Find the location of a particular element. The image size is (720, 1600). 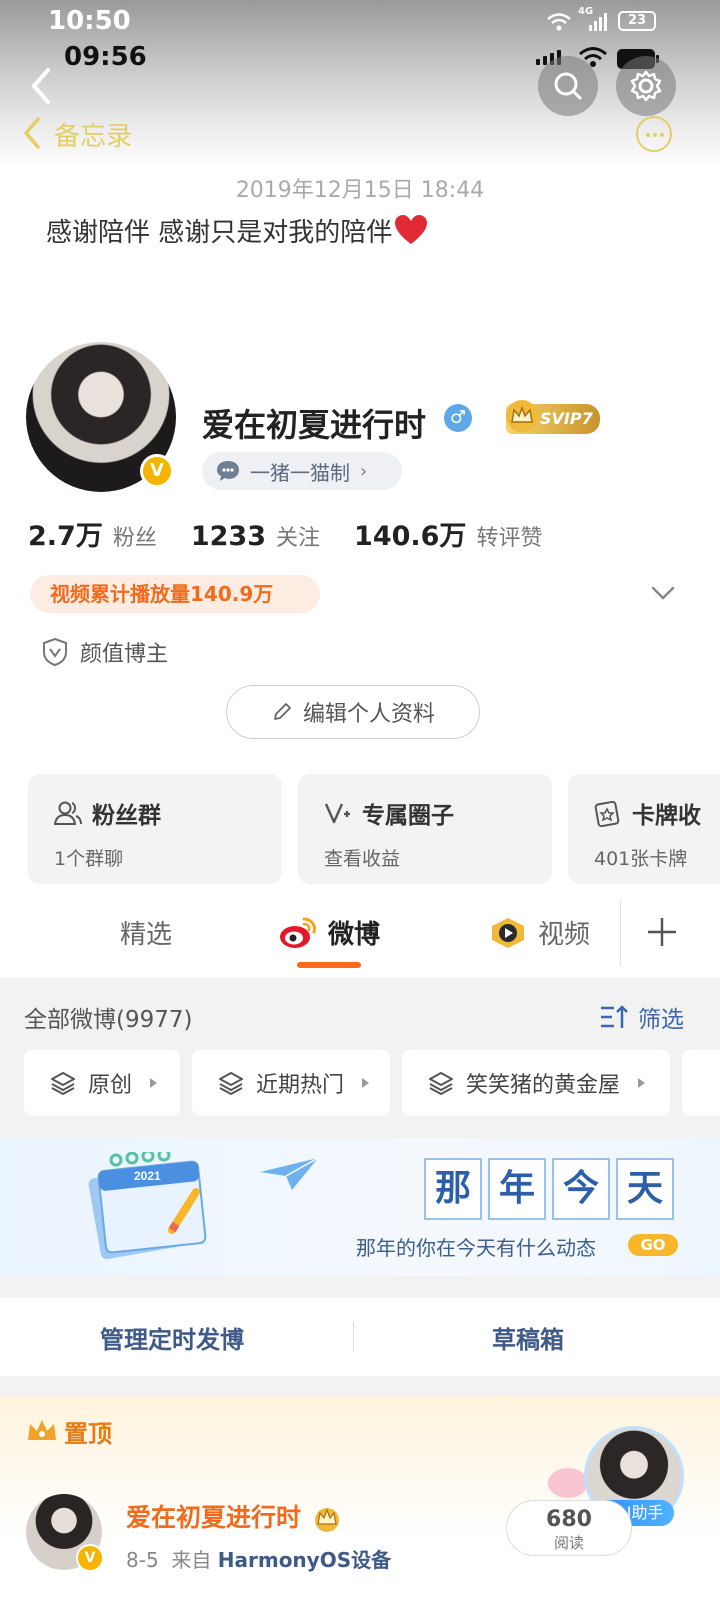

chevron-down-icon is located at coordinates (663, 595).